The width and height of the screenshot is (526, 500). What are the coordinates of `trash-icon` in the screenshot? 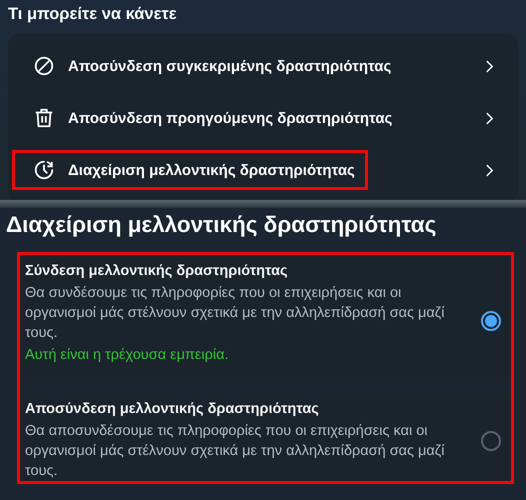 It's located at (44, 118).